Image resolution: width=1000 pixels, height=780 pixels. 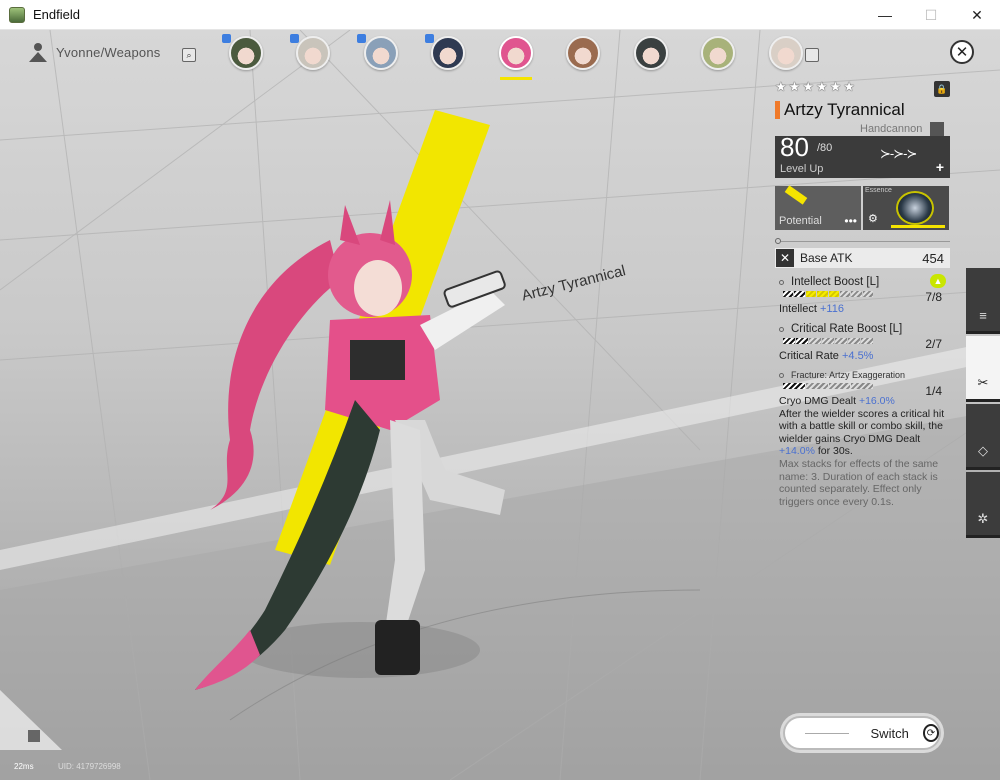 I want to click on base-atk-value: 454, so click(x=933, y=258).